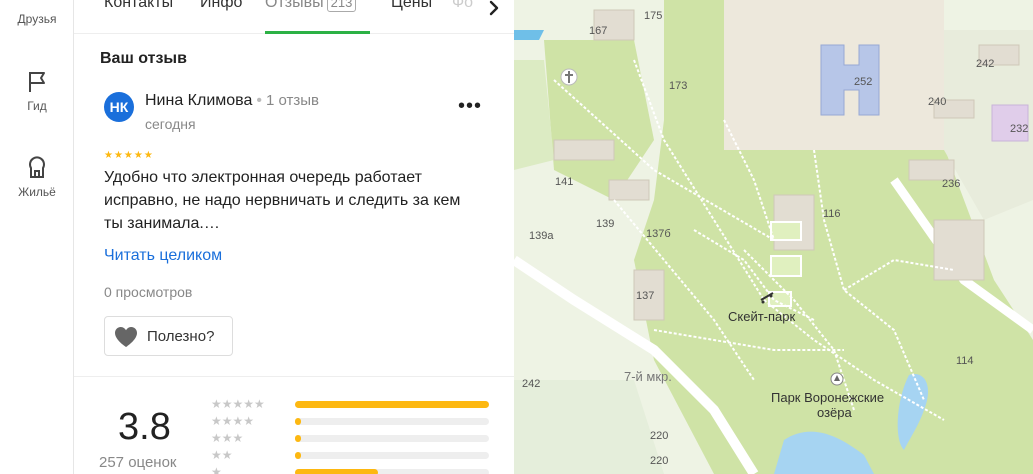 The height and width of the screenshot is (474, 1033). Describe the element at coordinates (648, 376) in the screenshot. I see `map-street-label: 7-й мкр.` at that location.